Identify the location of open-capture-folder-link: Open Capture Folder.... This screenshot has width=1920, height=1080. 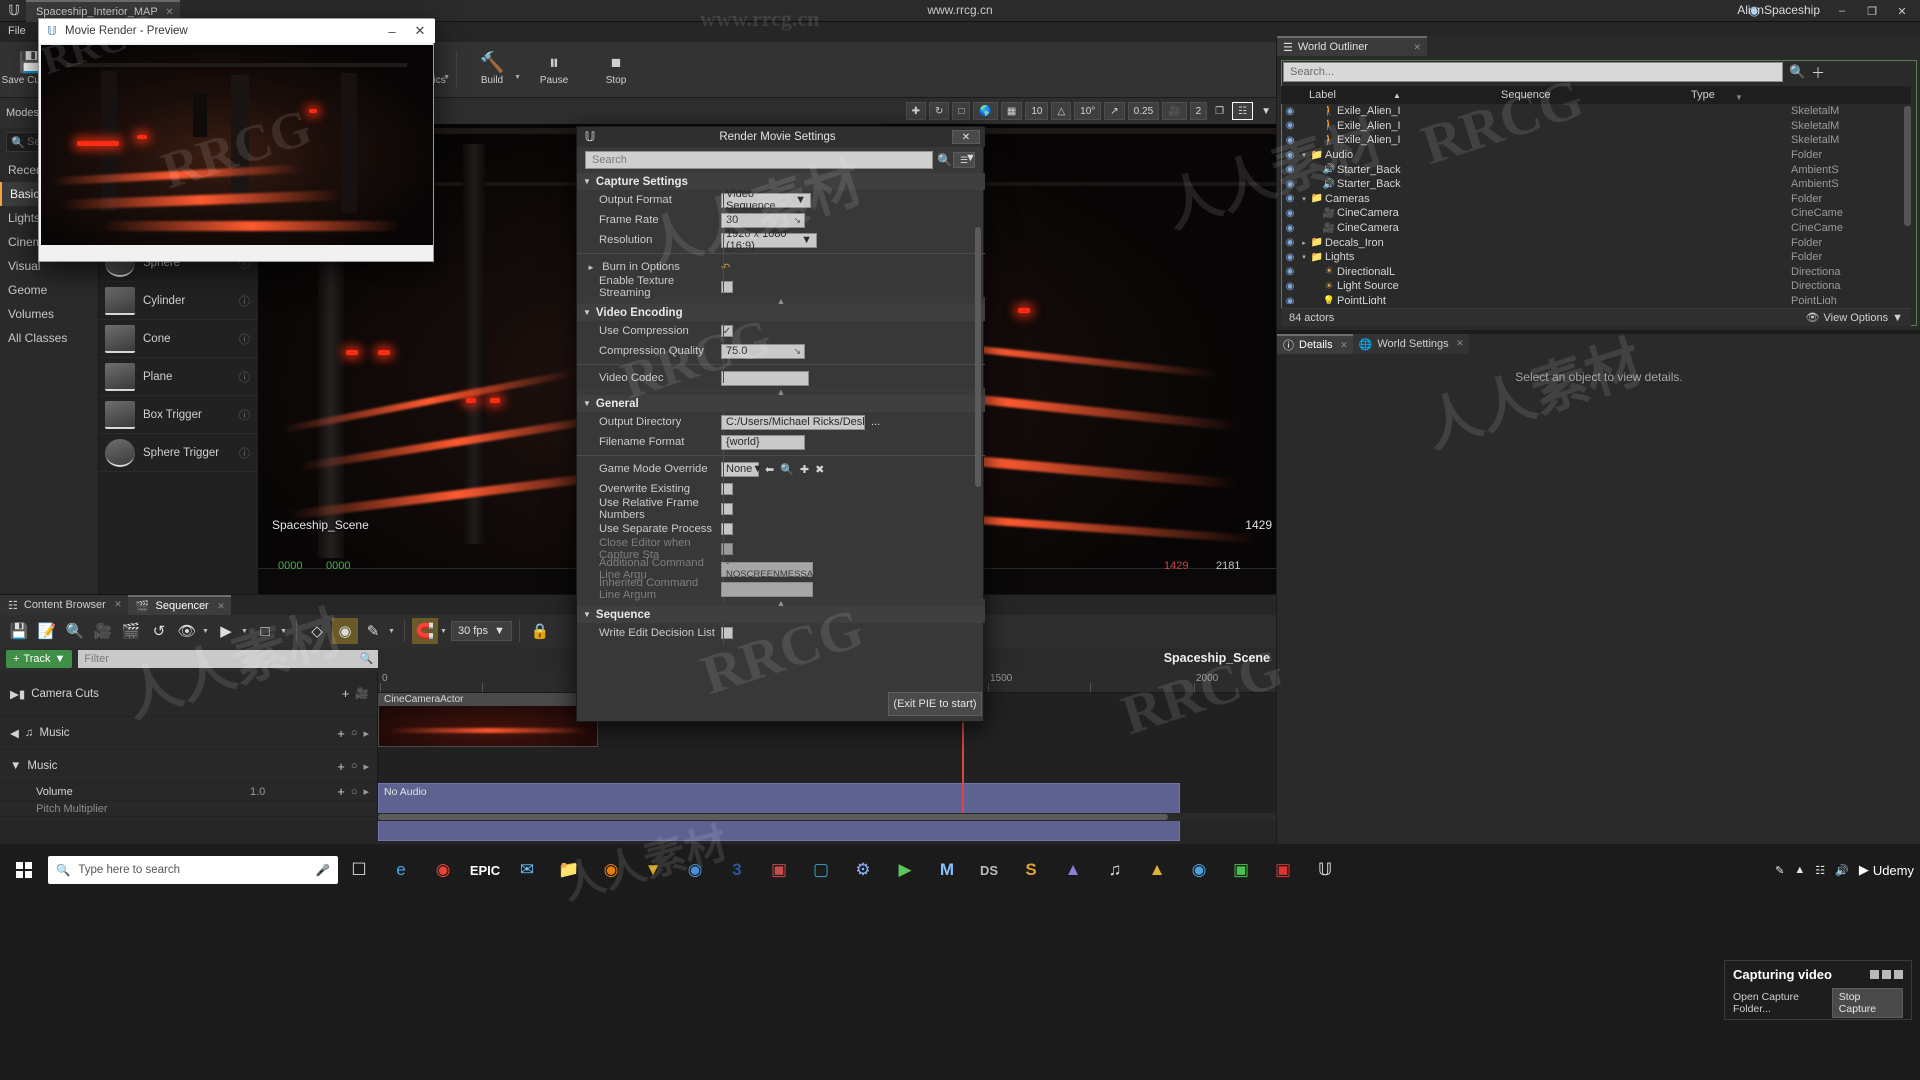
(1782, 1003).